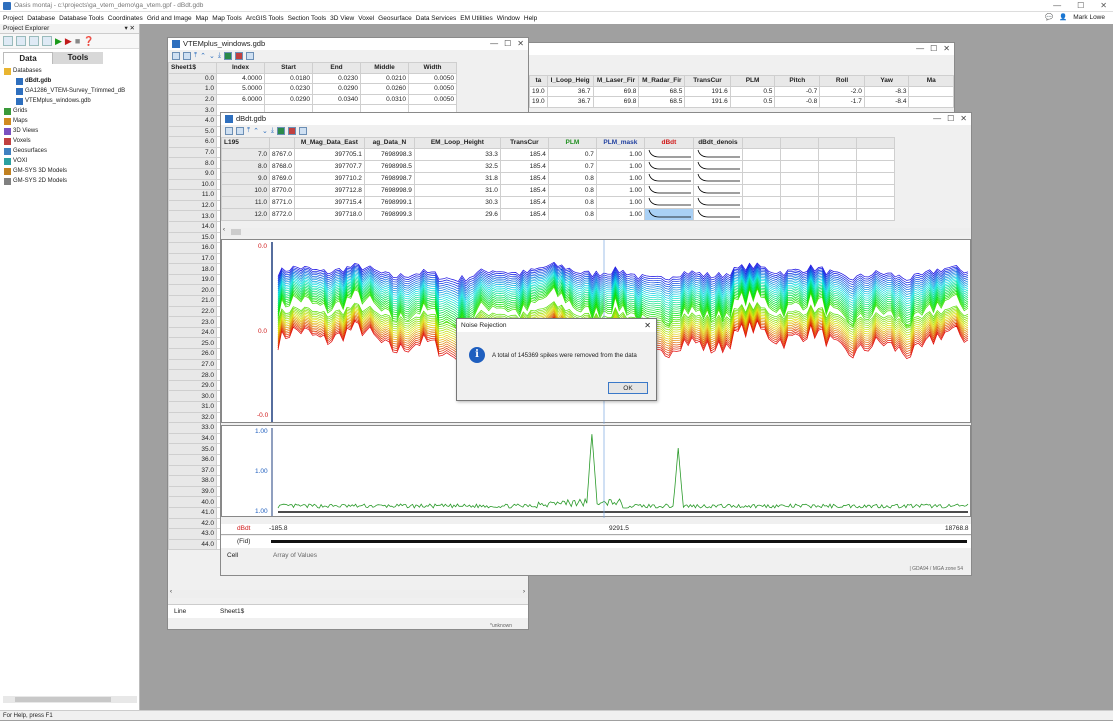  What do you see at coordinates (312, 78) in the screenshot?
I see `table-row: 0.0 4.0000 0.0180 0.0230 0.0210 0.0050` at bounding box center [312, 78].